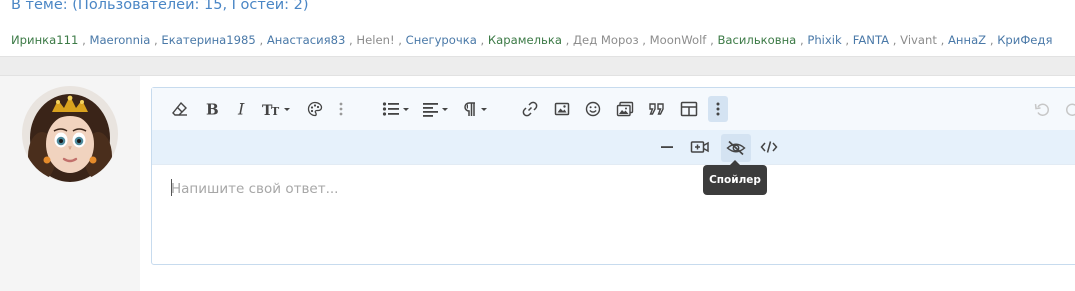  I want to click on media-gallery-icon, so click(625, 109).